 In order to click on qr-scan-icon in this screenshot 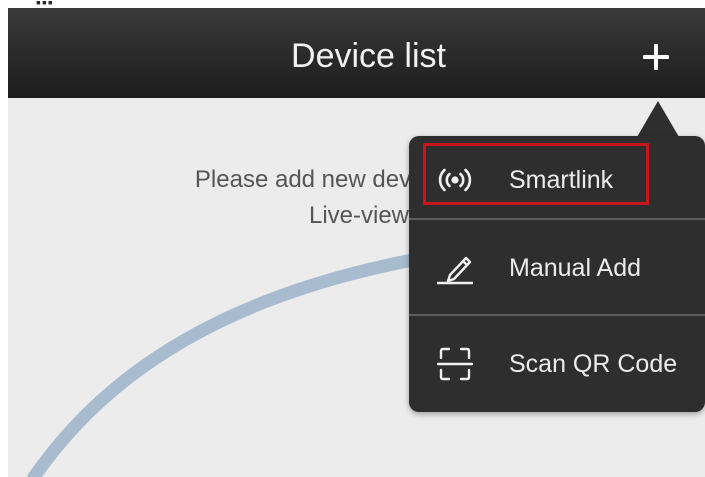, I will do `click(455, 364)`.